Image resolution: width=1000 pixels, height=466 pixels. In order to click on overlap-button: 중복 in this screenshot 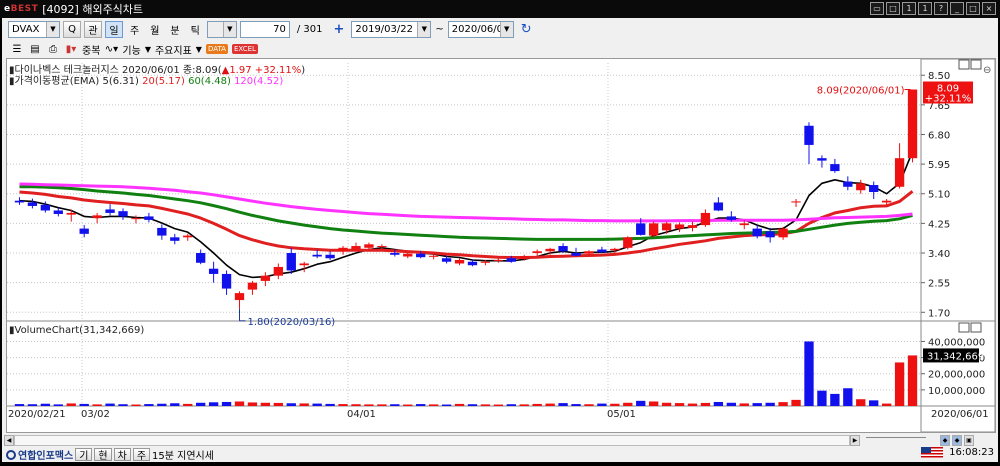, I will do `click(91, 49)`.